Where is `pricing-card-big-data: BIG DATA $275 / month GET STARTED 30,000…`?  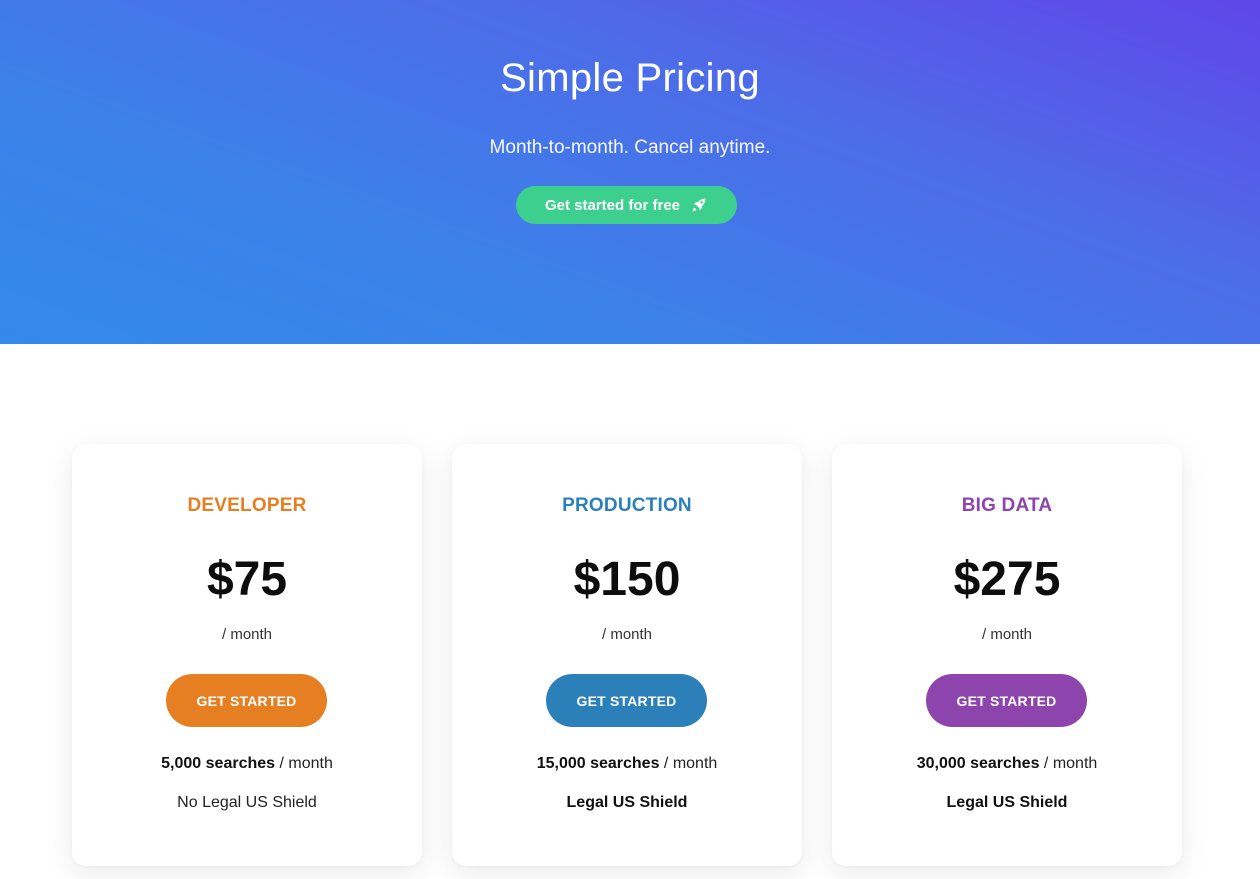
pricing-card-big-data: BIG DATA $275 / month GET STARTED 30,000… is located at coordinates (1007, 655).